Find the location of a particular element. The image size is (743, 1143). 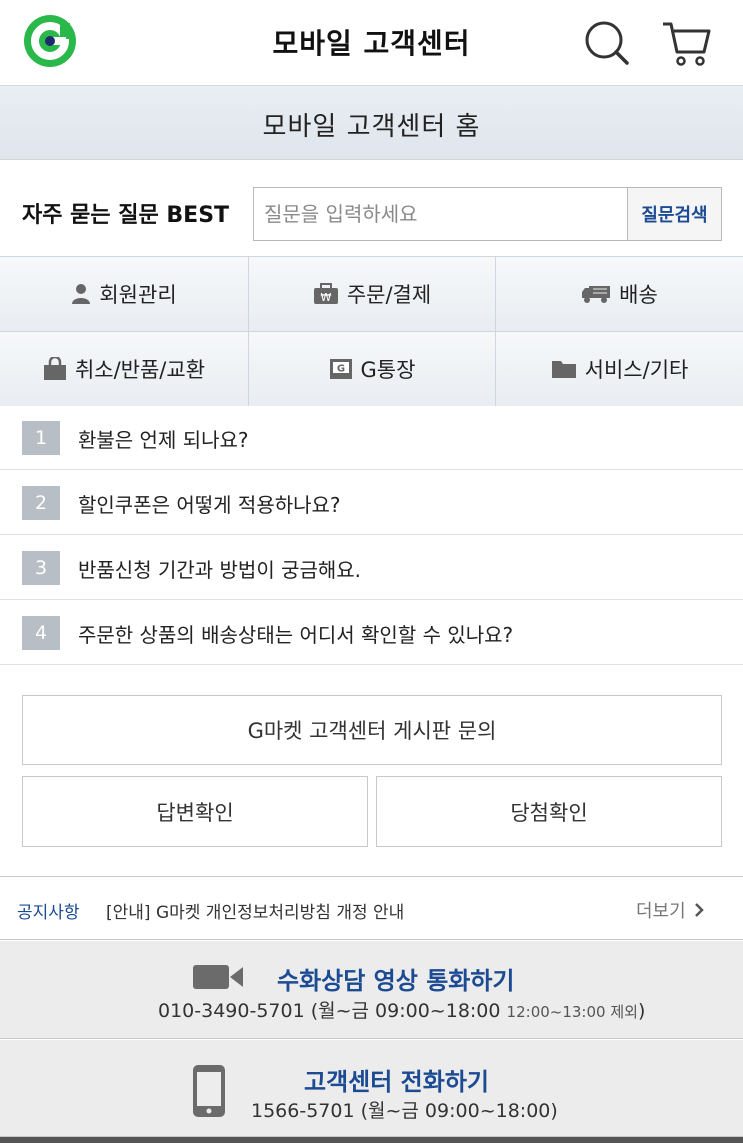

category-order: ₩ 주문/결제 is located at coordinates (372, 294).